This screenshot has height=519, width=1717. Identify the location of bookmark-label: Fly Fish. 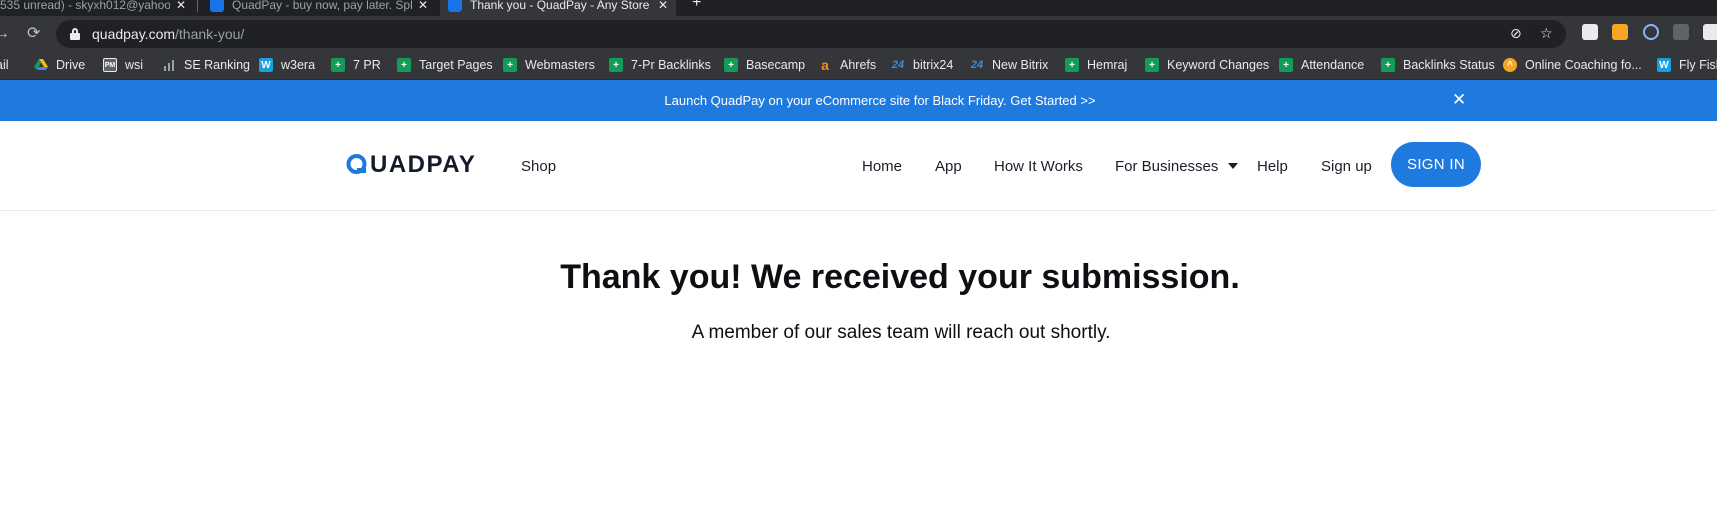
(1698, 65).